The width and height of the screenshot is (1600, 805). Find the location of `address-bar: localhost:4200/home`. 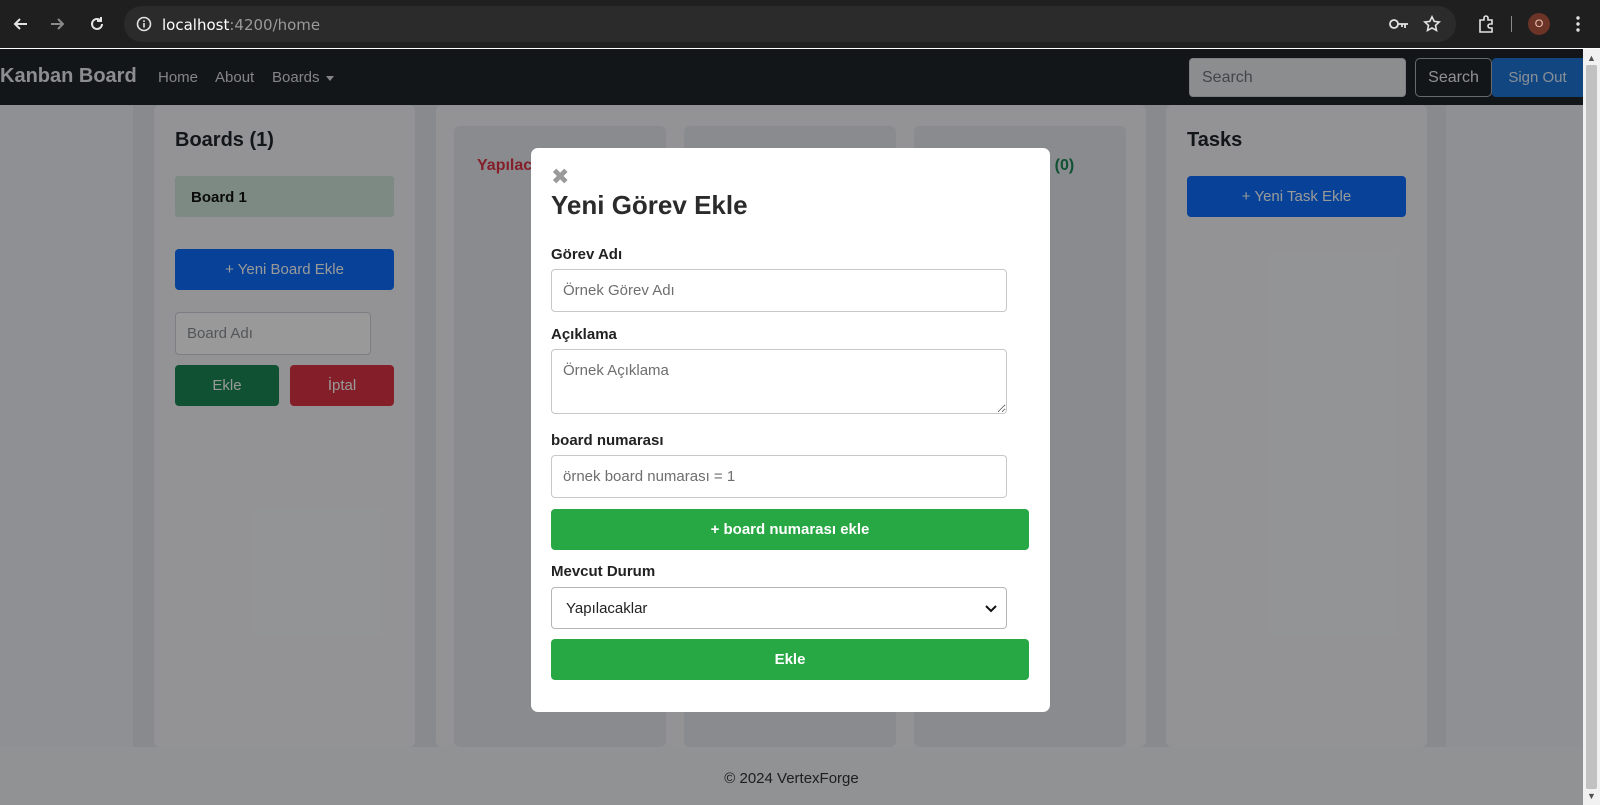

address-bar: localhost:4200/home is located at coordinates (790, 24).